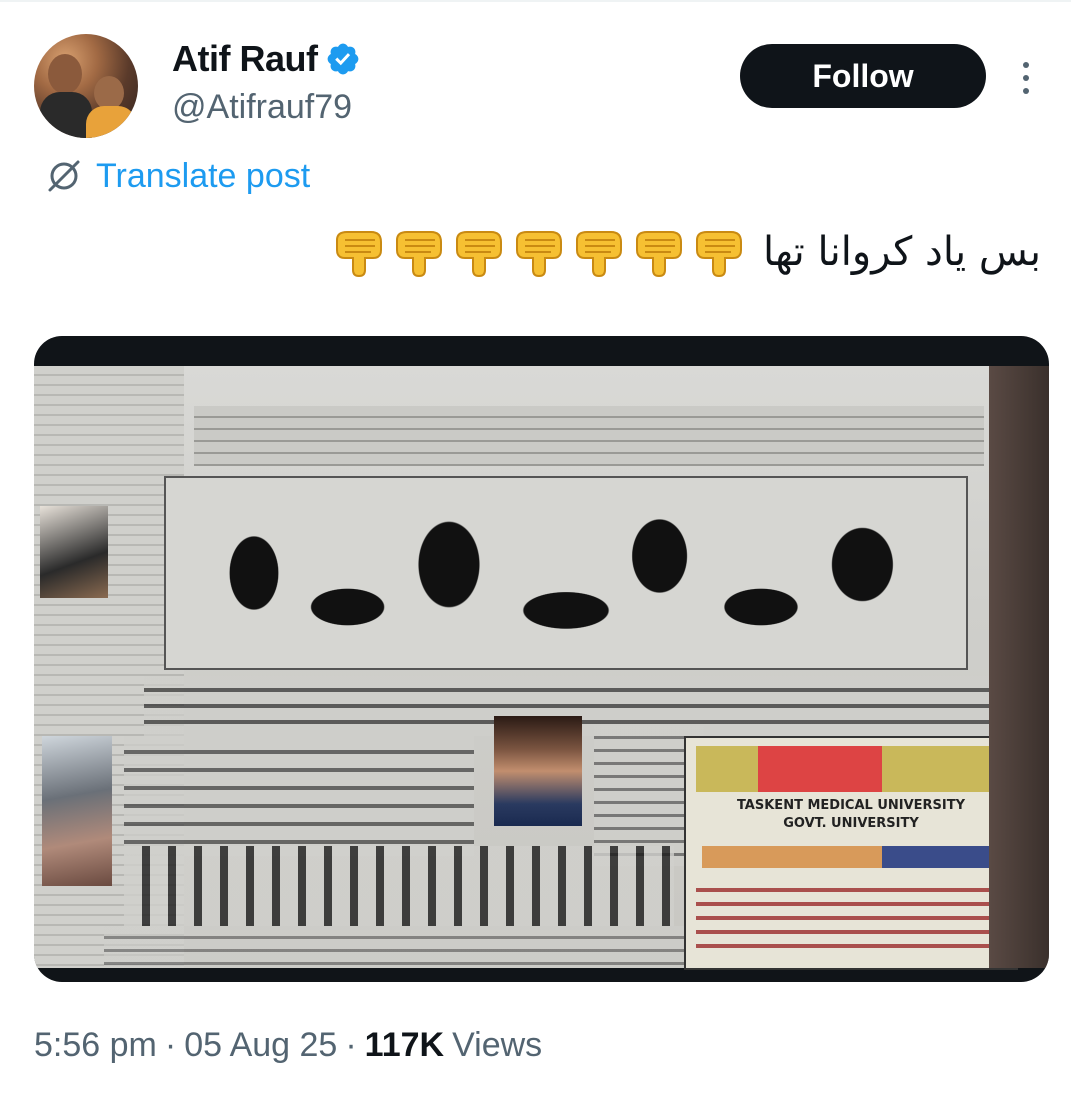 The image size is (1071, 1095). What do you see at coordinates (394, 947) in the screenshot?
I see `newspaper-bottom-lines` at bounding box center [394, 947].